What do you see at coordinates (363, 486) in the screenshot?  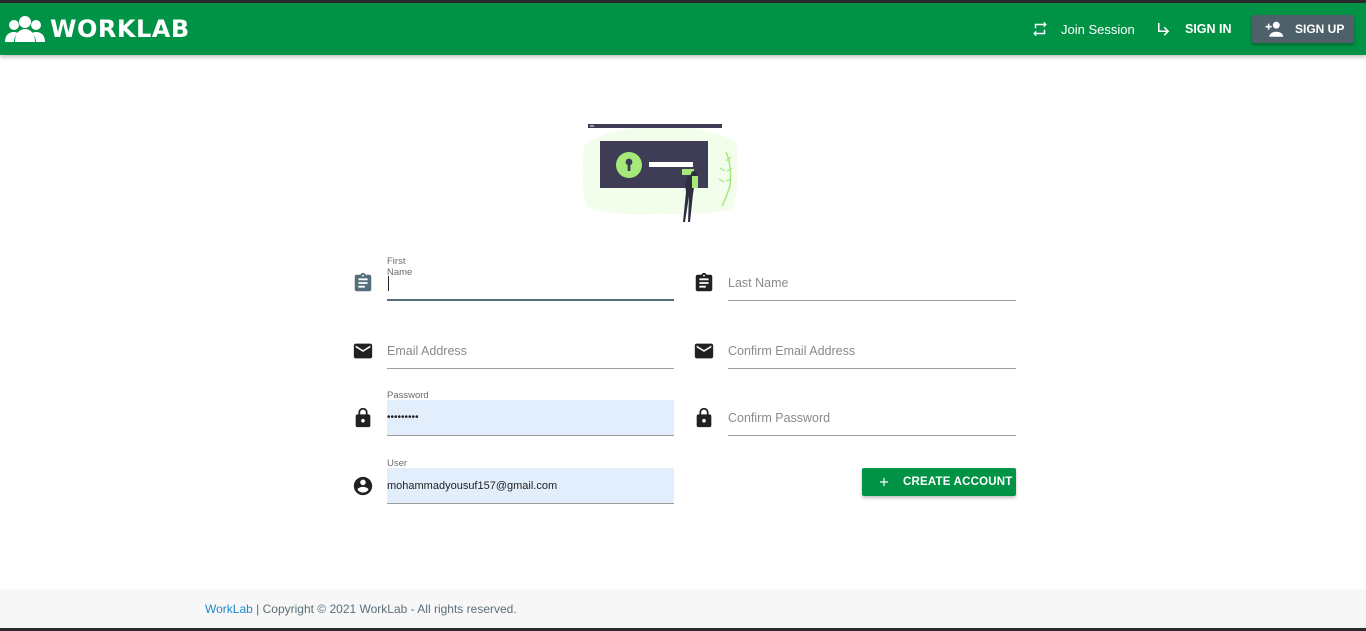 I see `account-circle-icon` at bounding box center [363, 486].